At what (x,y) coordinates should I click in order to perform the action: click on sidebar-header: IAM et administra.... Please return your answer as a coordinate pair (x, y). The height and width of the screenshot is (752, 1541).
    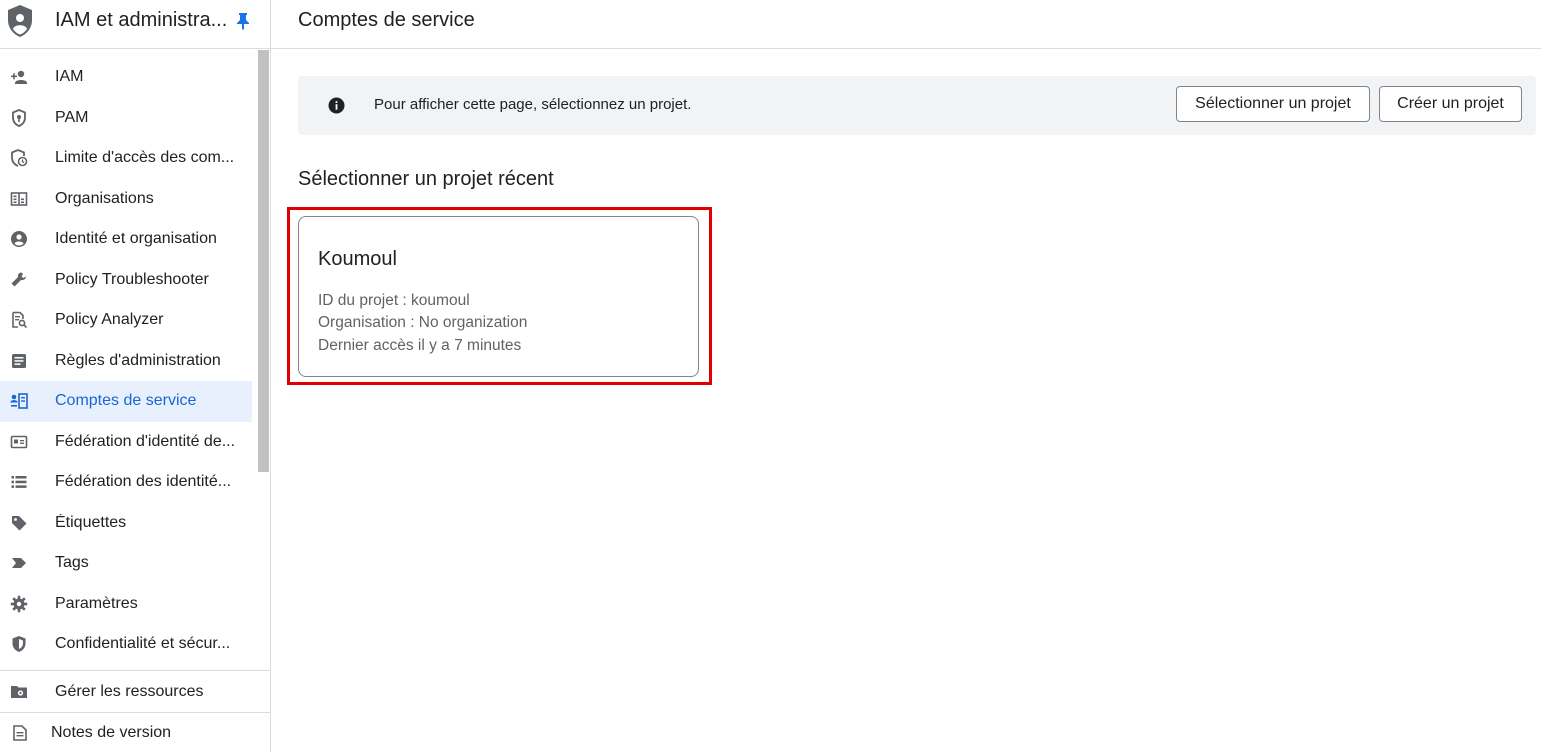
    Looking at the image, I should click on (135, 24).